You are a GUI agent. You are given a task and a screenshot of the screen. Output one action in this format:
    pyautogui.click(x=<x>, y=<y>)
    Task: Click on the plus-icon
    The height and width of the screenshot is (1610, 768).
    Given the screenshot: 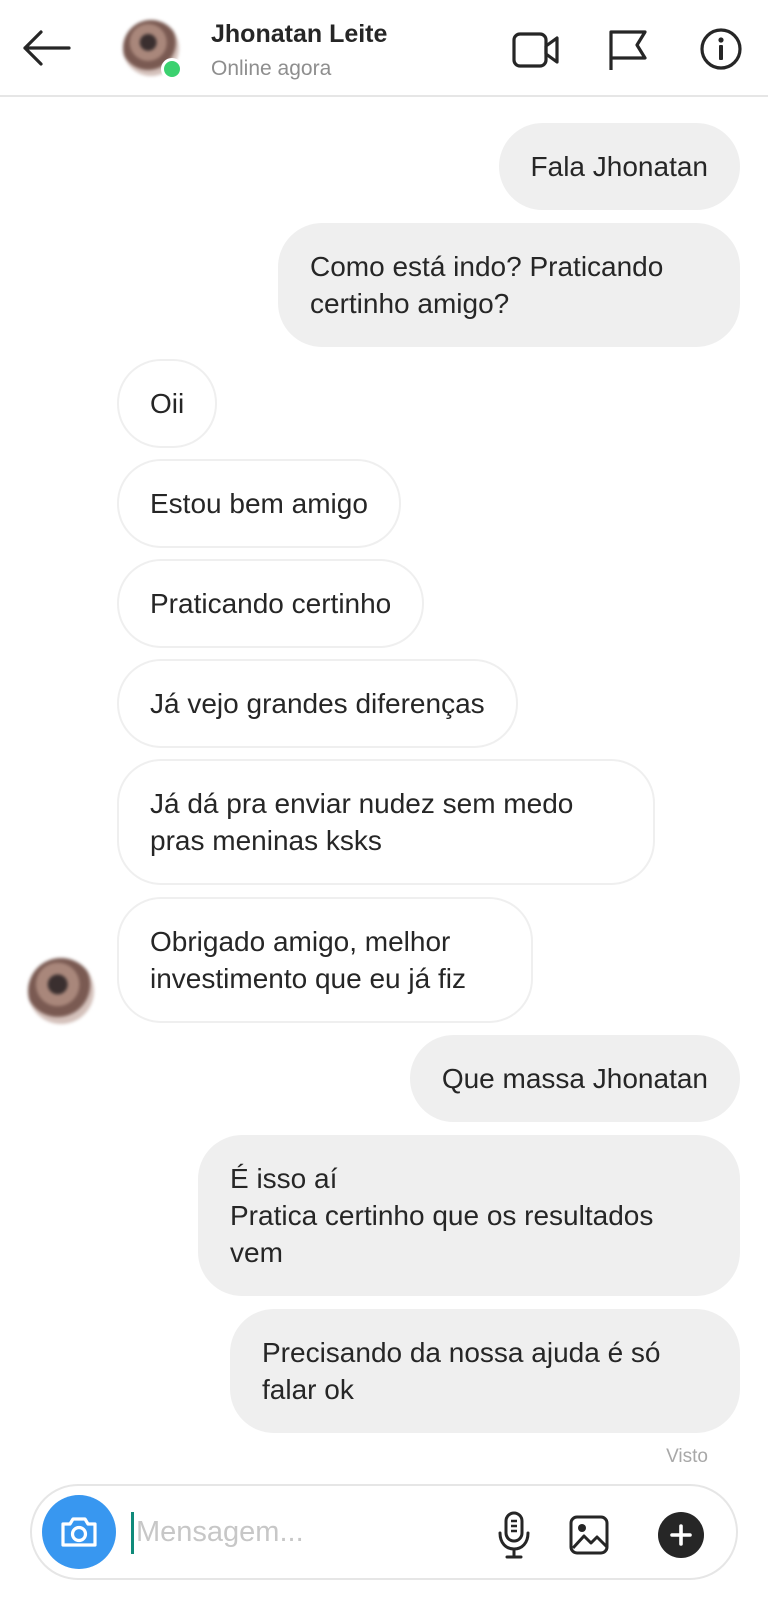 What is the action you would take?
    pyautogui.click(x=681, y=1535)
    